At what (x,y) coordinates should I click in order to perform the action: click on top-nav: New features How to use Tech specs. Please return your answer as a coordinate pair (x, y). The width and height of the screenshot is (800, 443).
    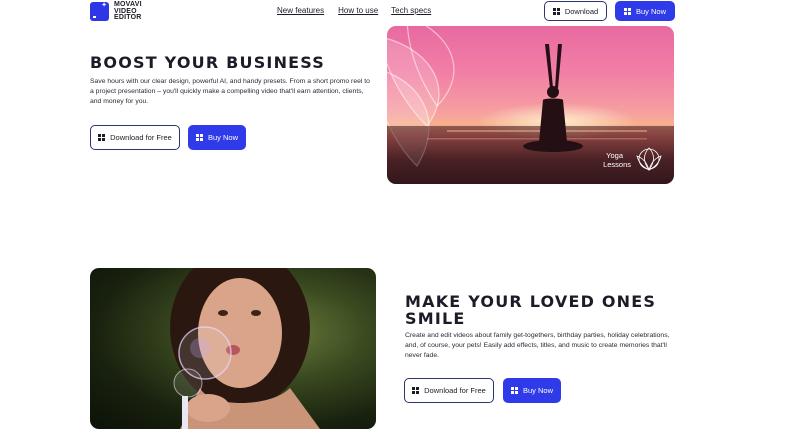
    Looking at the image, I should click on (361, 10).